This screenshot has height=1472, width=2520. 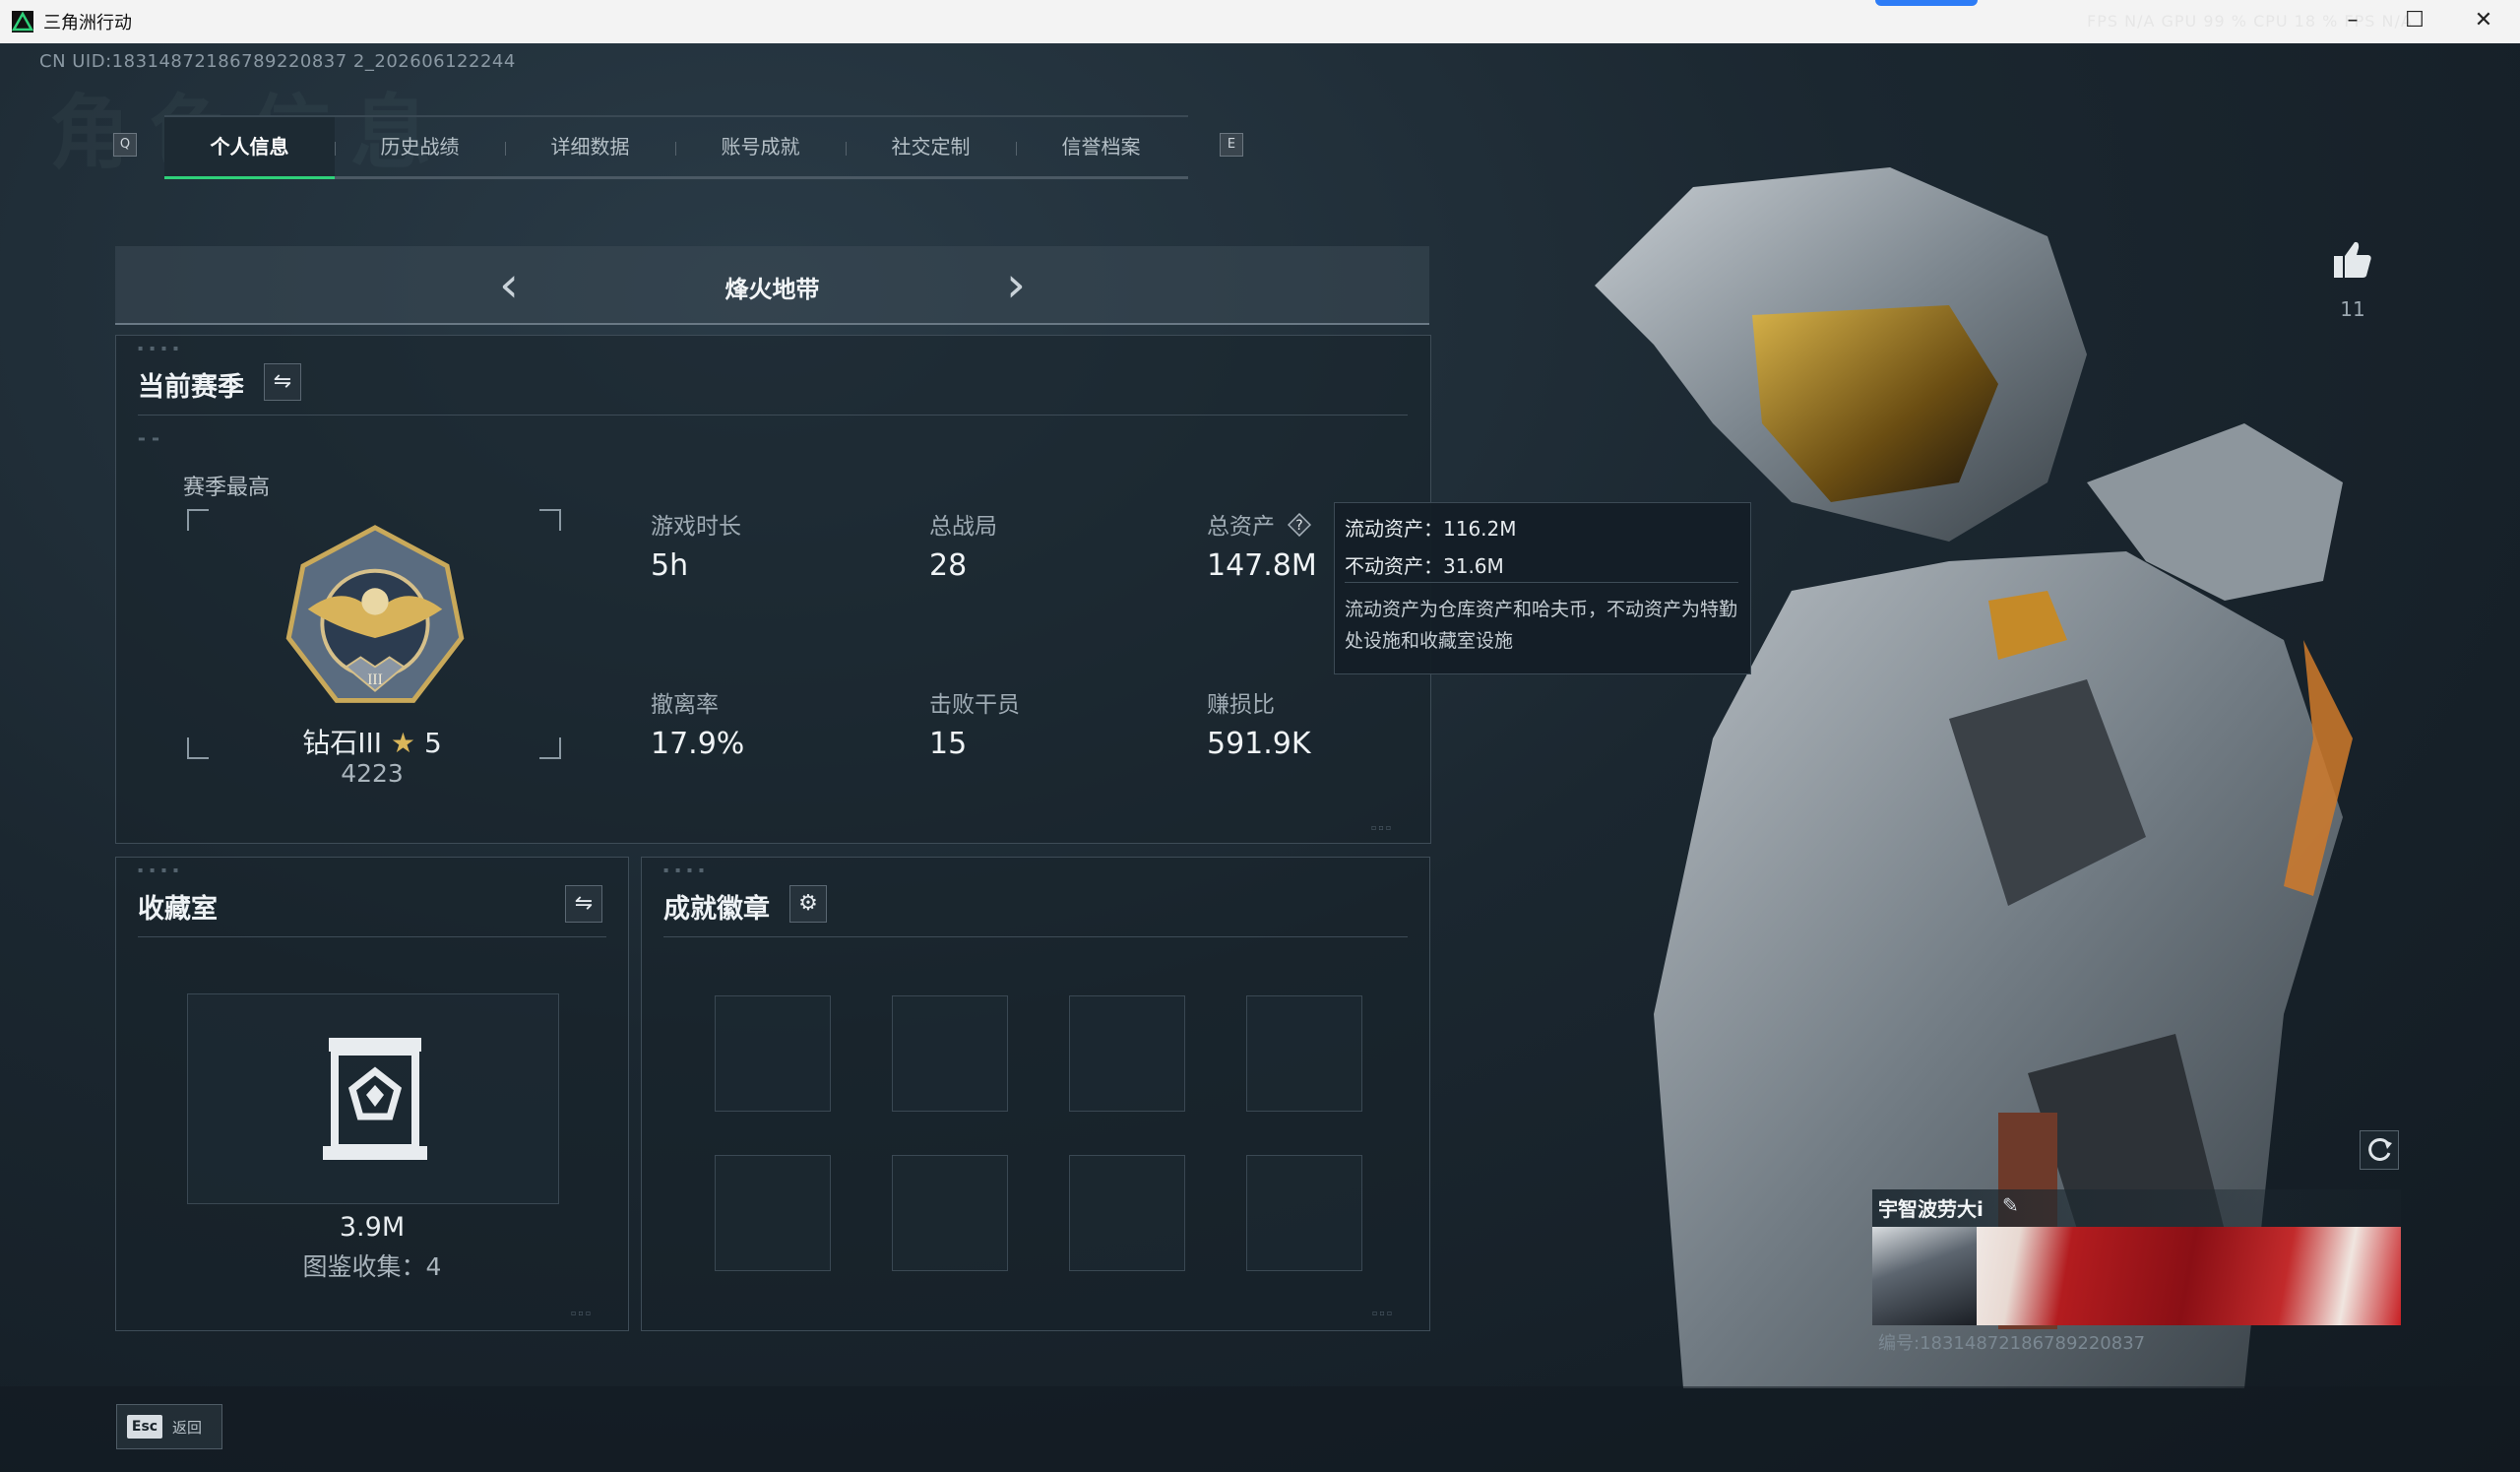 What do you see at coordinates (187, 1428) in the screenshot?
I see `back-label: 返回` at bounding box center [187, 1428].